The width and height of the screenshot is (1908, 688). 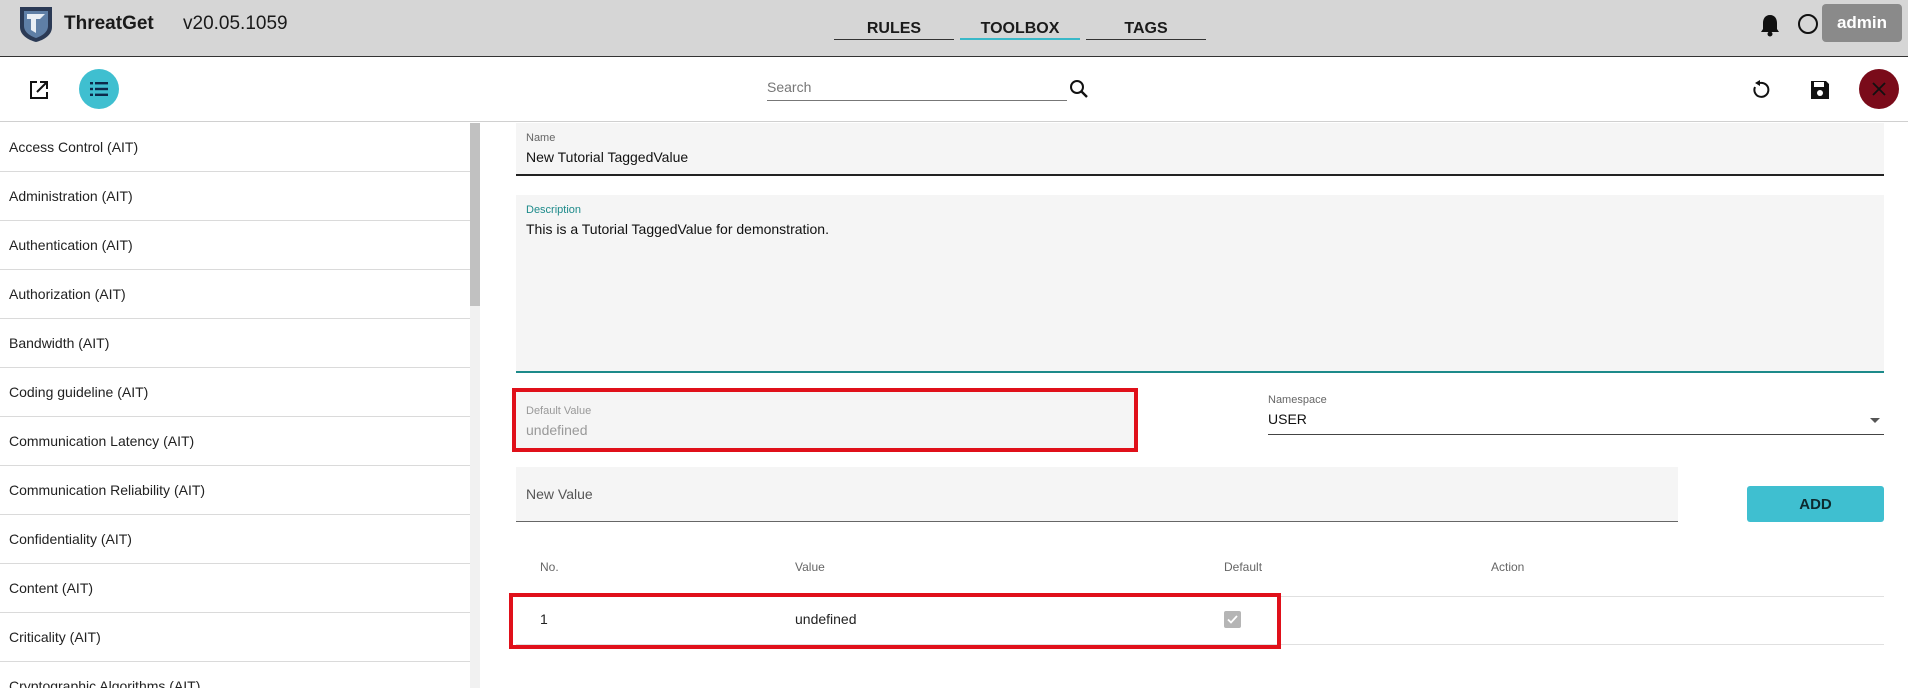 What do you see at coordinates (235, 441) in the screenshot?
I see `list-item: Communication Latency (AIT)` at bounding box center [235, 441].